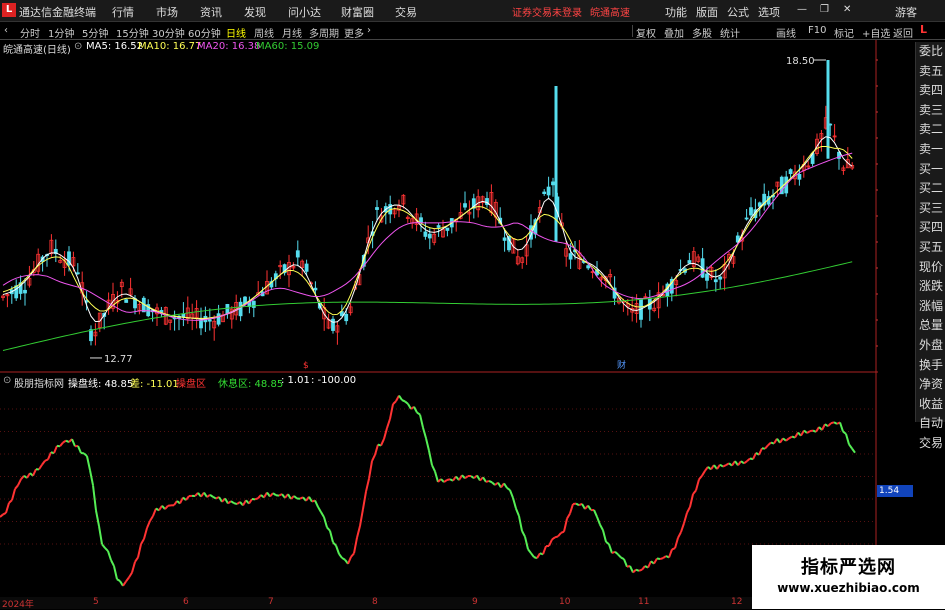 Image resolution: width=945 pixels, height=610 pixels. Describe the element at coordinates (906, 12) in the screenshot. I see `guest-label: 游客` at that location.